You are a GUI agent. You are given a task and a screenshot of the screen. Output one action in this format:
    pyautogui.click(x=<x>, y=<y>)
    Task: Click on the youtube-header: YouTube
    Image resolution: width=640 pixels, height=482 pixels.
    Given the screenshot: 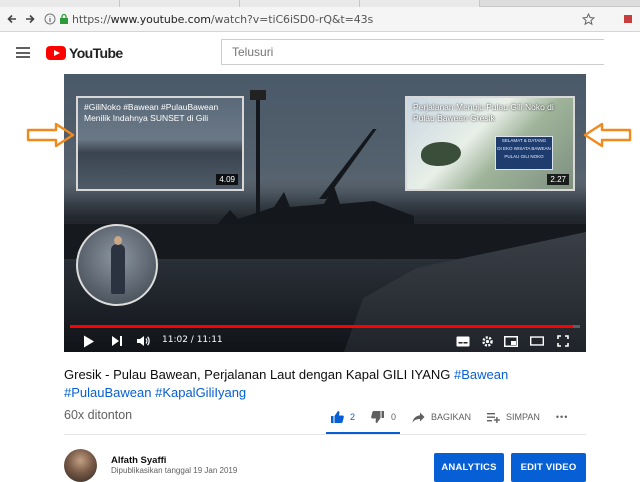 What is the action you would take?
    pyautogui.click(x=302, y=53)
    